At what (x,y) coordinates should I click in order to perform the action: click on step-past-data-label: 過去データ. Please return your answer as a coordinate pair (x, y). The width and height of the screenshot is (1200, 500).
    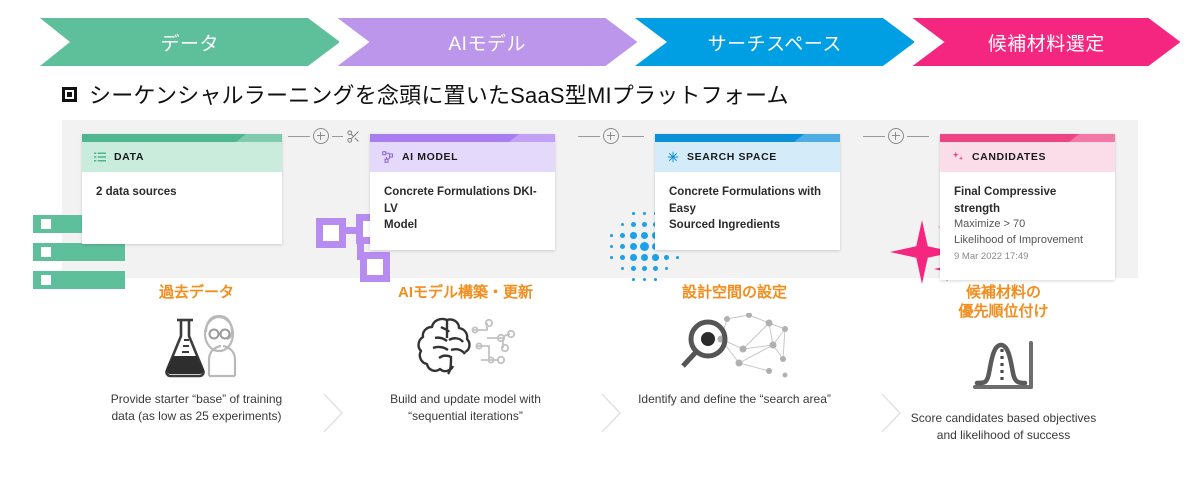
    Looking at the image, I should click on (196, 292).